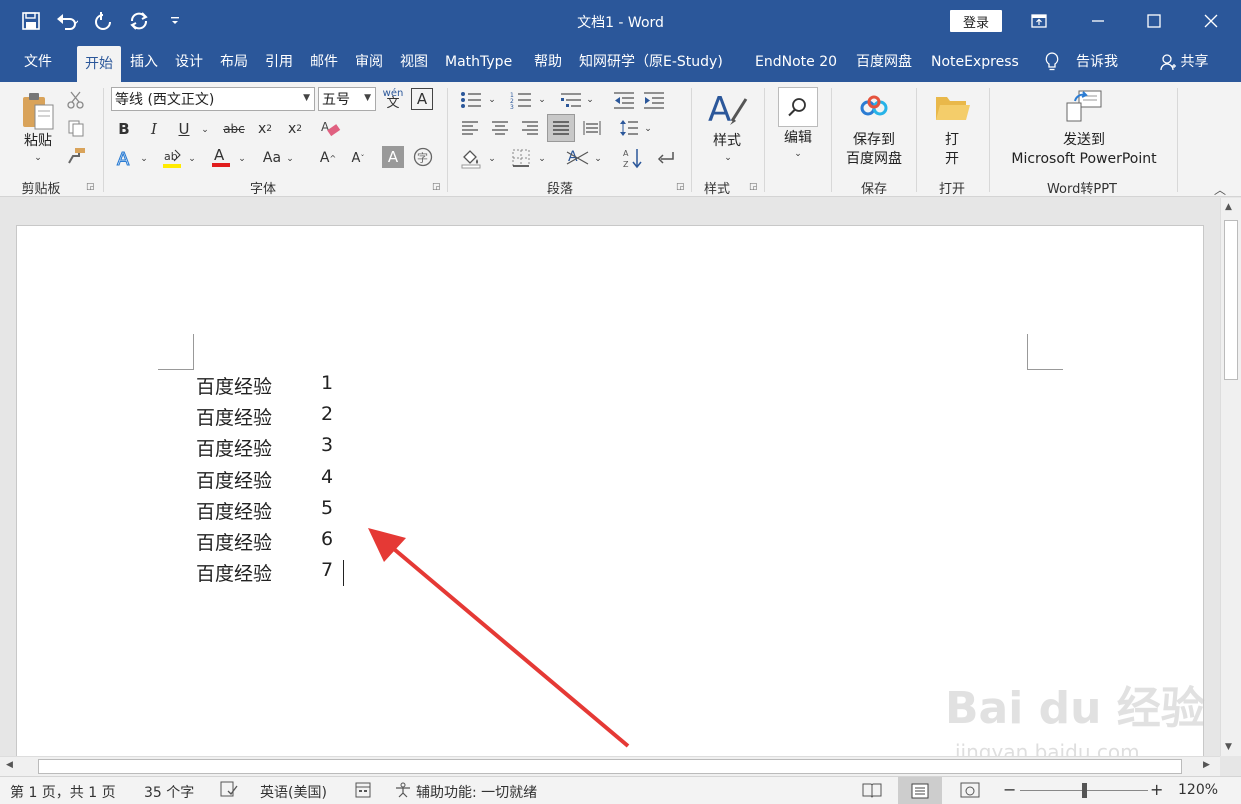  Describe the element at coordinates (471, 100) in the screenshot. I see `bullets-icon` at that location.